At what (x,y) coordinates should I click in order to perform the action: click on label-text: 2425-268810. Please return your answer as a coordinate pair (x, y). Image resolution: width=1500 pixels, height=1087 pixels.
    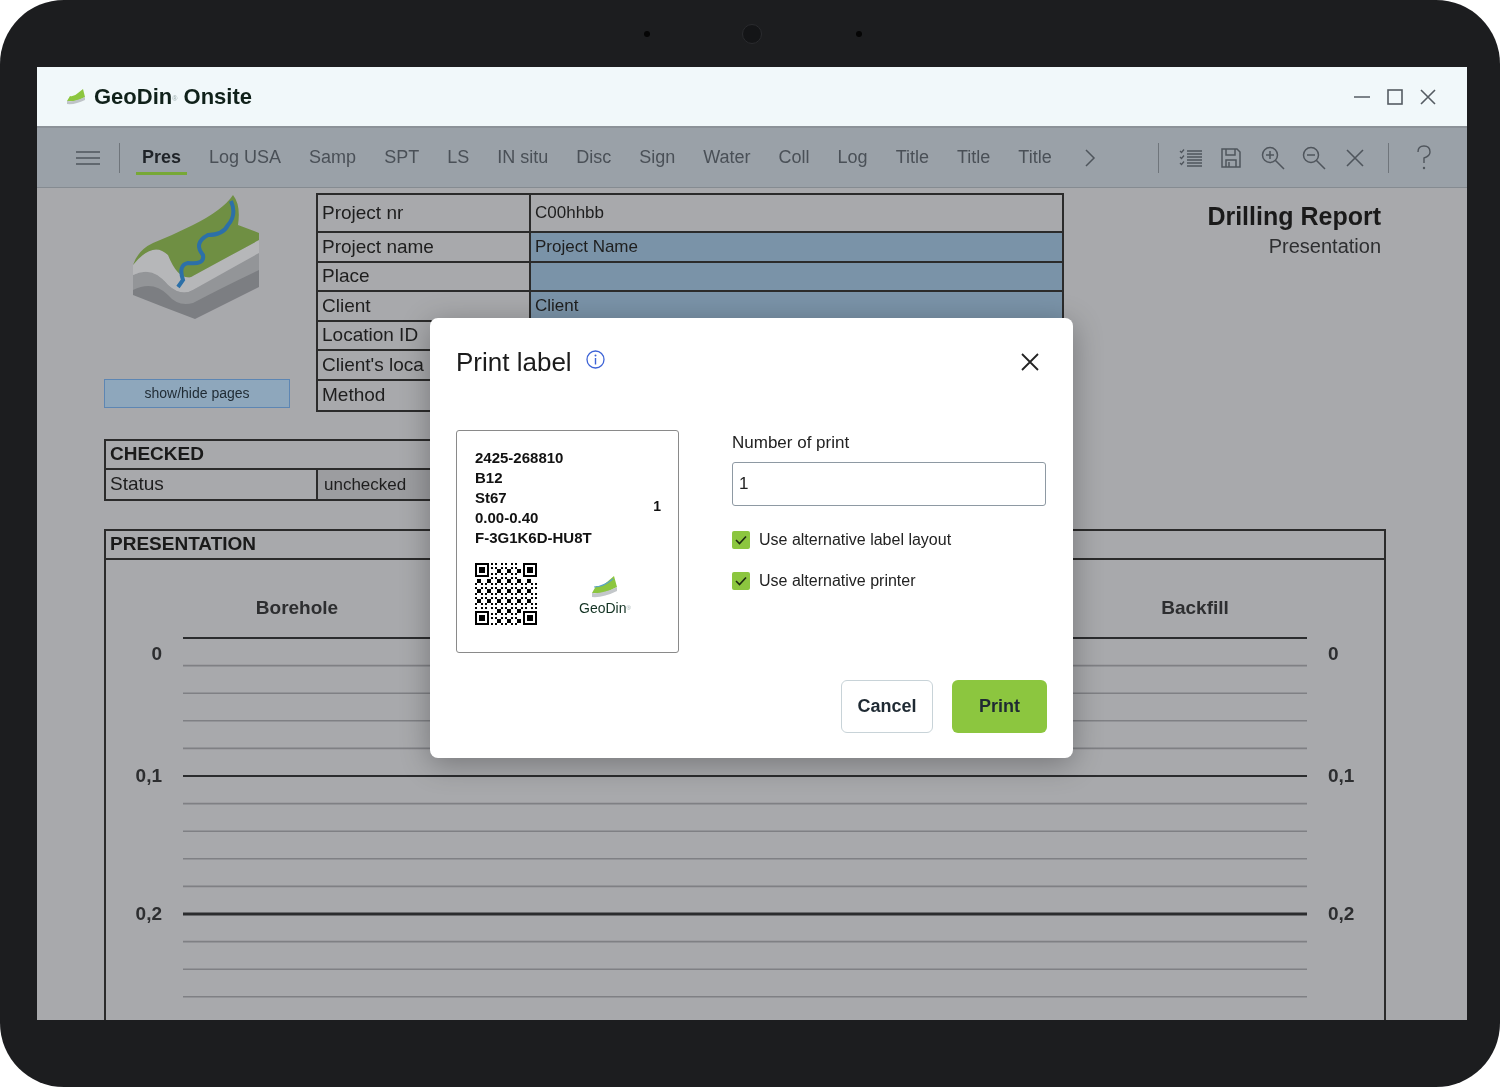
    Looking at the image, I should click on (519, 458).